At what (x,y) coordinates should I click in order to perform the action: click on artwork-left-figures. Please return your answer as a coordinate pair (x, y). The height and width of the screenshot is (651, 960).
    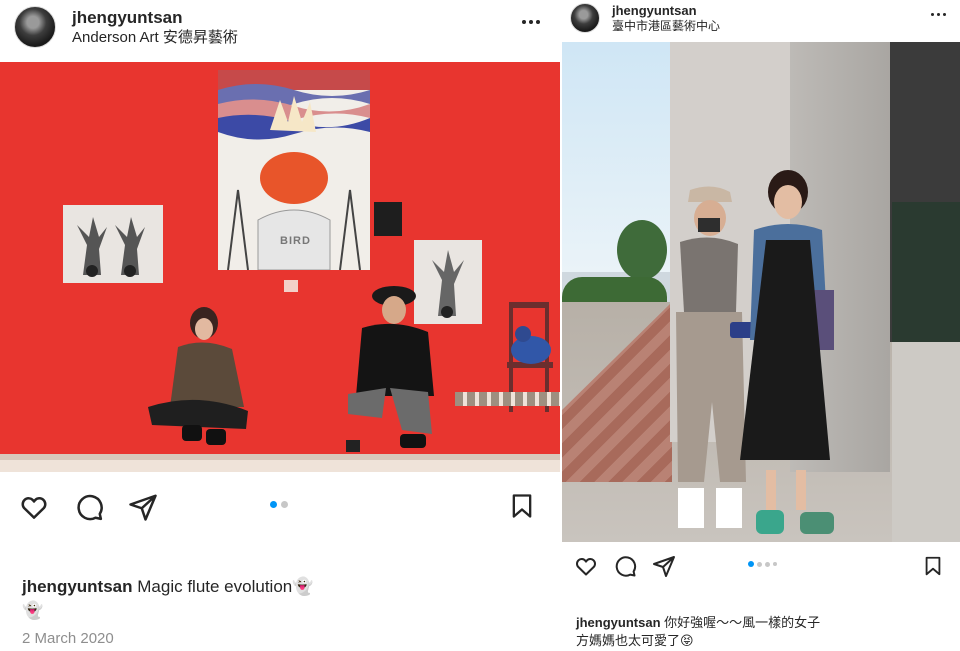
    Looking at the image, I should click on (111, 247).